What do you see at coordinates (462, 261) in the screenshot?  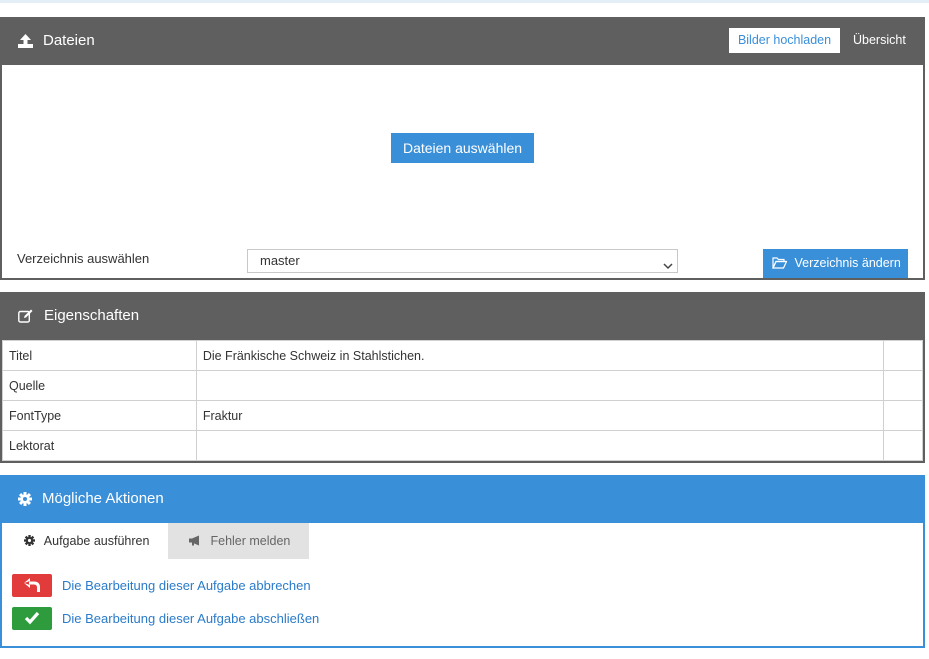 I see `directory-select: master` at bounding box center [462, 261].